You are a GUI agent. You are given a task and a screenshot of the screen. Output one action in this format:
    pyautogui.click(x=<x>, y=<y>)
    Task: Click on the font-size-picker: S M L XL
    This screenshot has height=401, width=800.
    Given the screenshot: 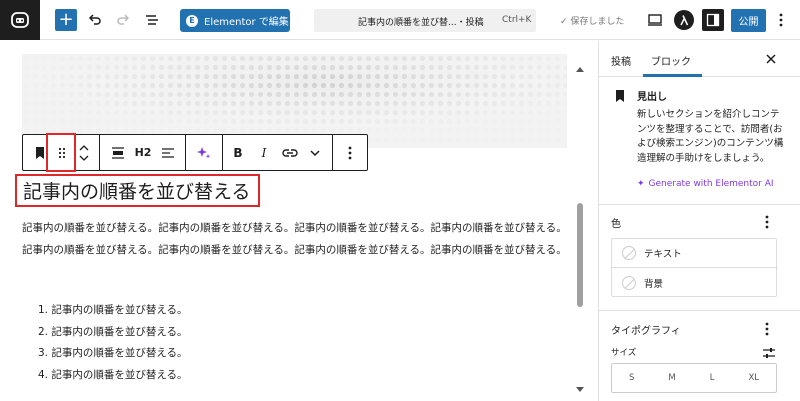 What is the action you would take?
    pyautogui.click(x=694, y=378)
    